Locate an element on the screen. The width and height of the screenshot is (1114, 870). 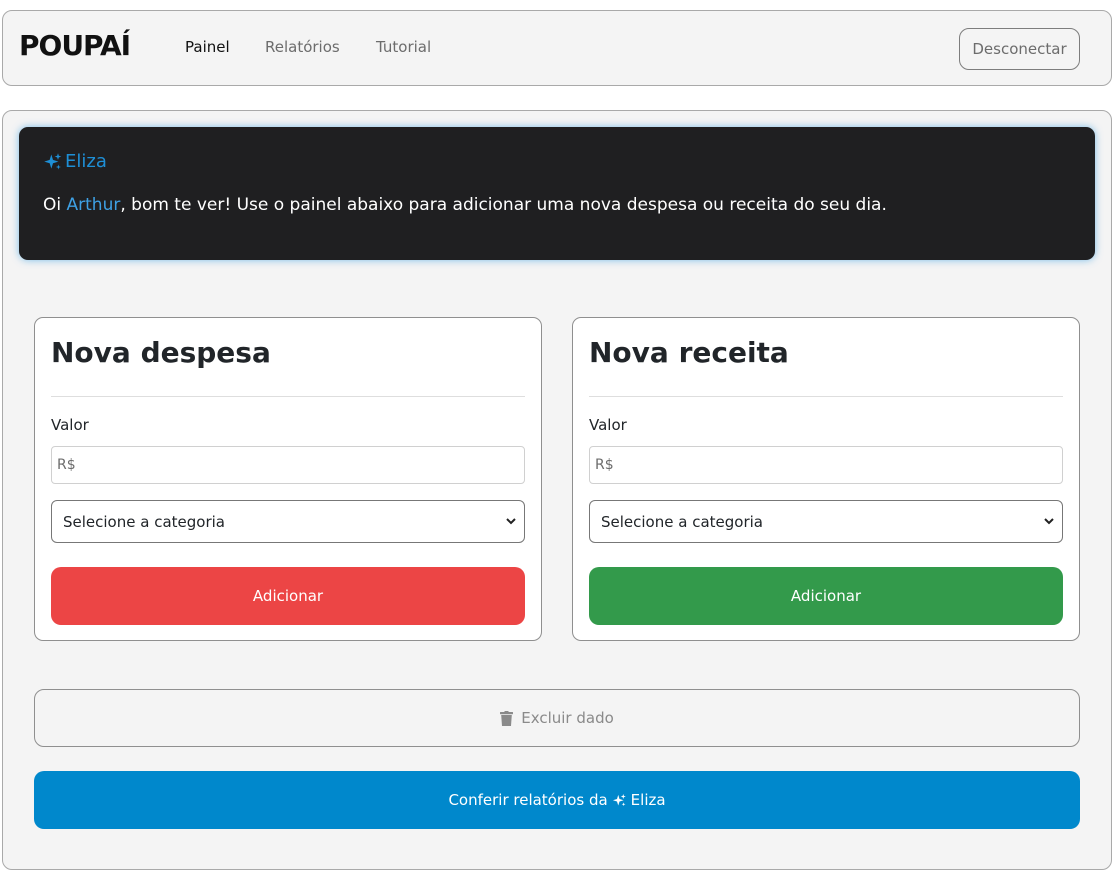
nav-link-relatorios: Relatórios is located at coordinates (302, 47).